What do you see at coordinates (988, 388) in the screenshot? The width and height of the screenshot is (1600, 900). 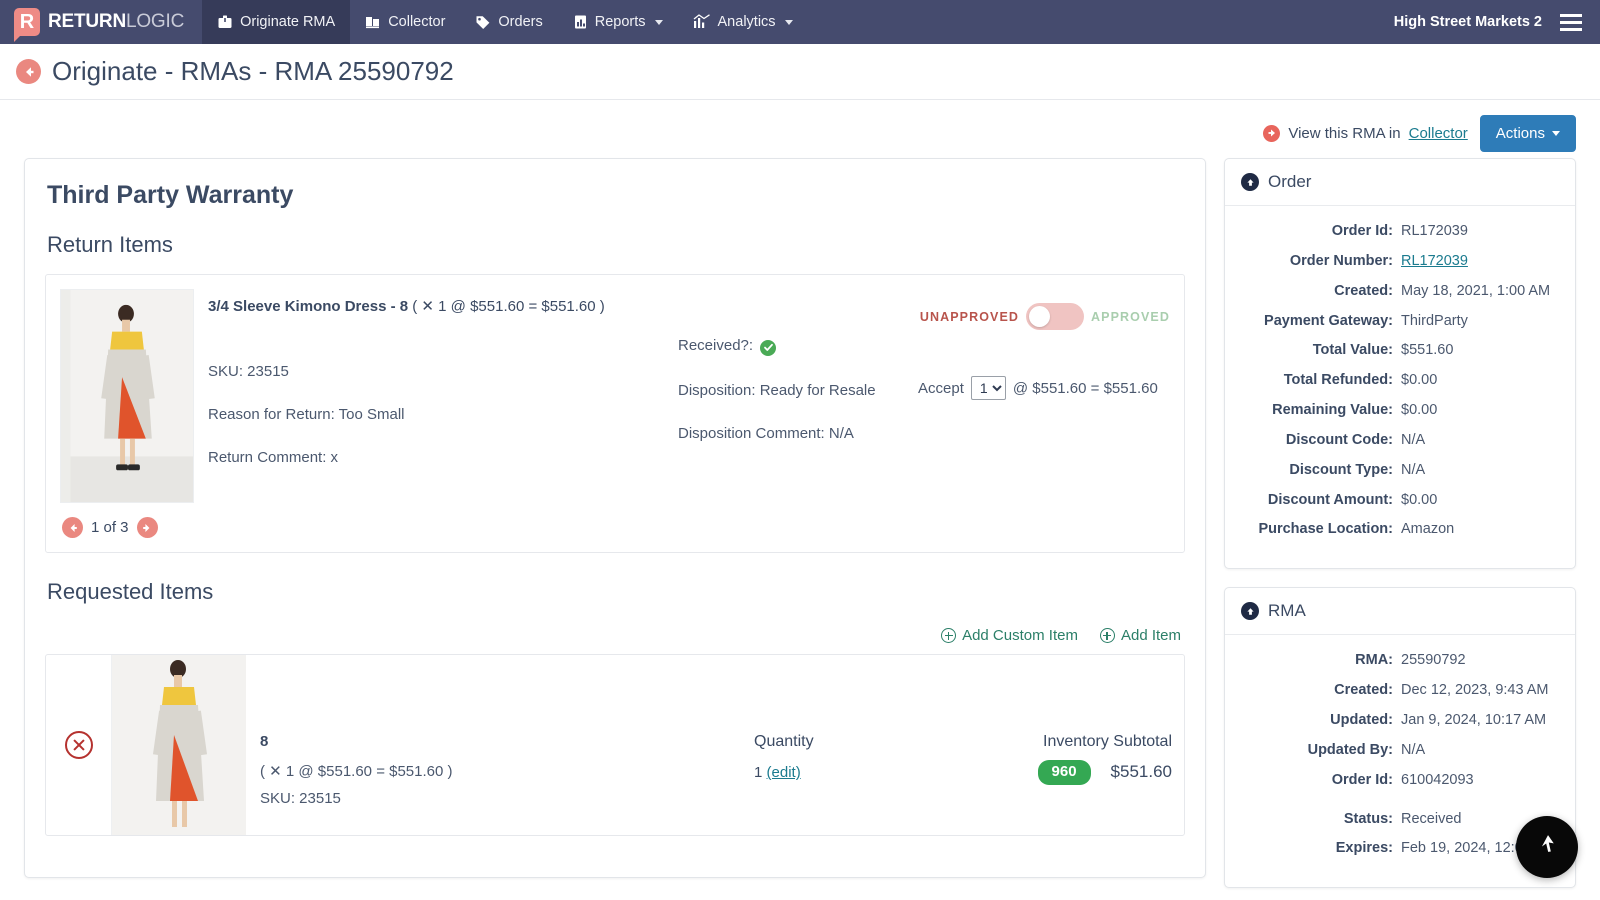 I see `accept-quantity-select: 1` at bounding box center [988, 388].